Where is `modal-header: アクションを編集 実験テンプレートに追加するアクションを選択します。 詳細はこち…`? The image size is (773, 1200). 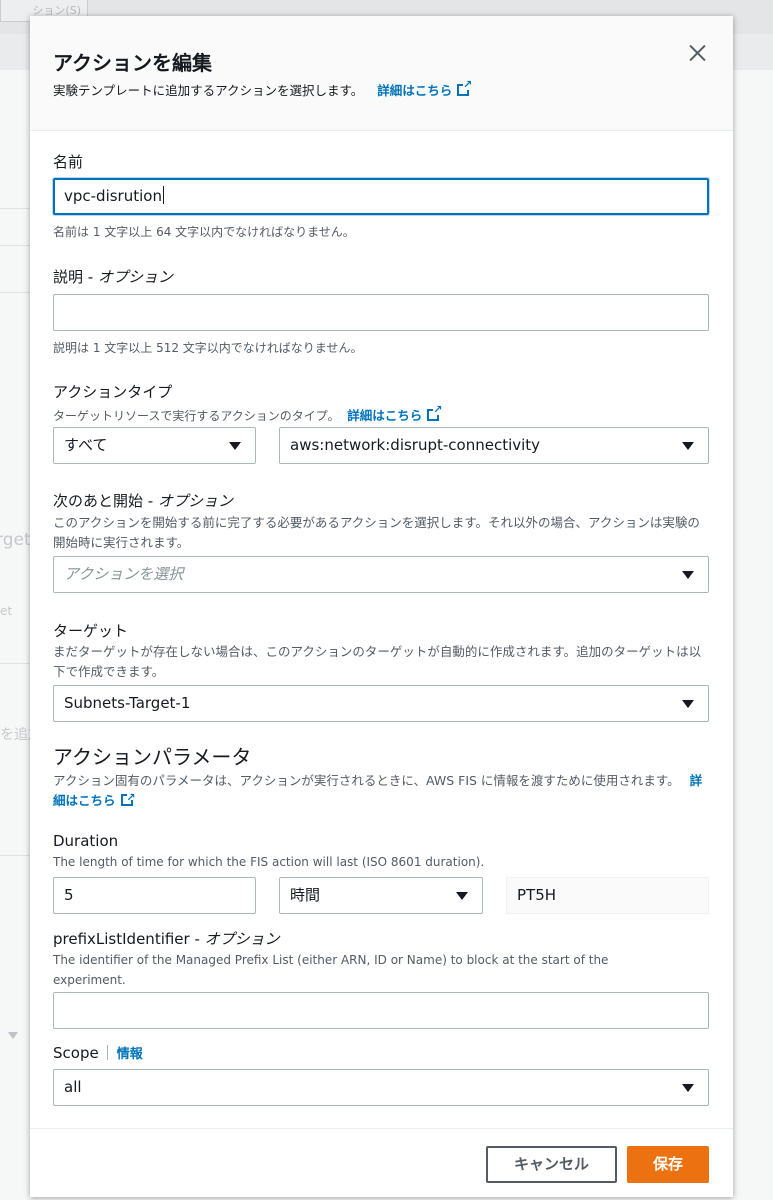
modal-header: アクションを編集 実験テンプレートに追加するアクションを選択します。 詳細はこち… is located at coordinates (381, 73).